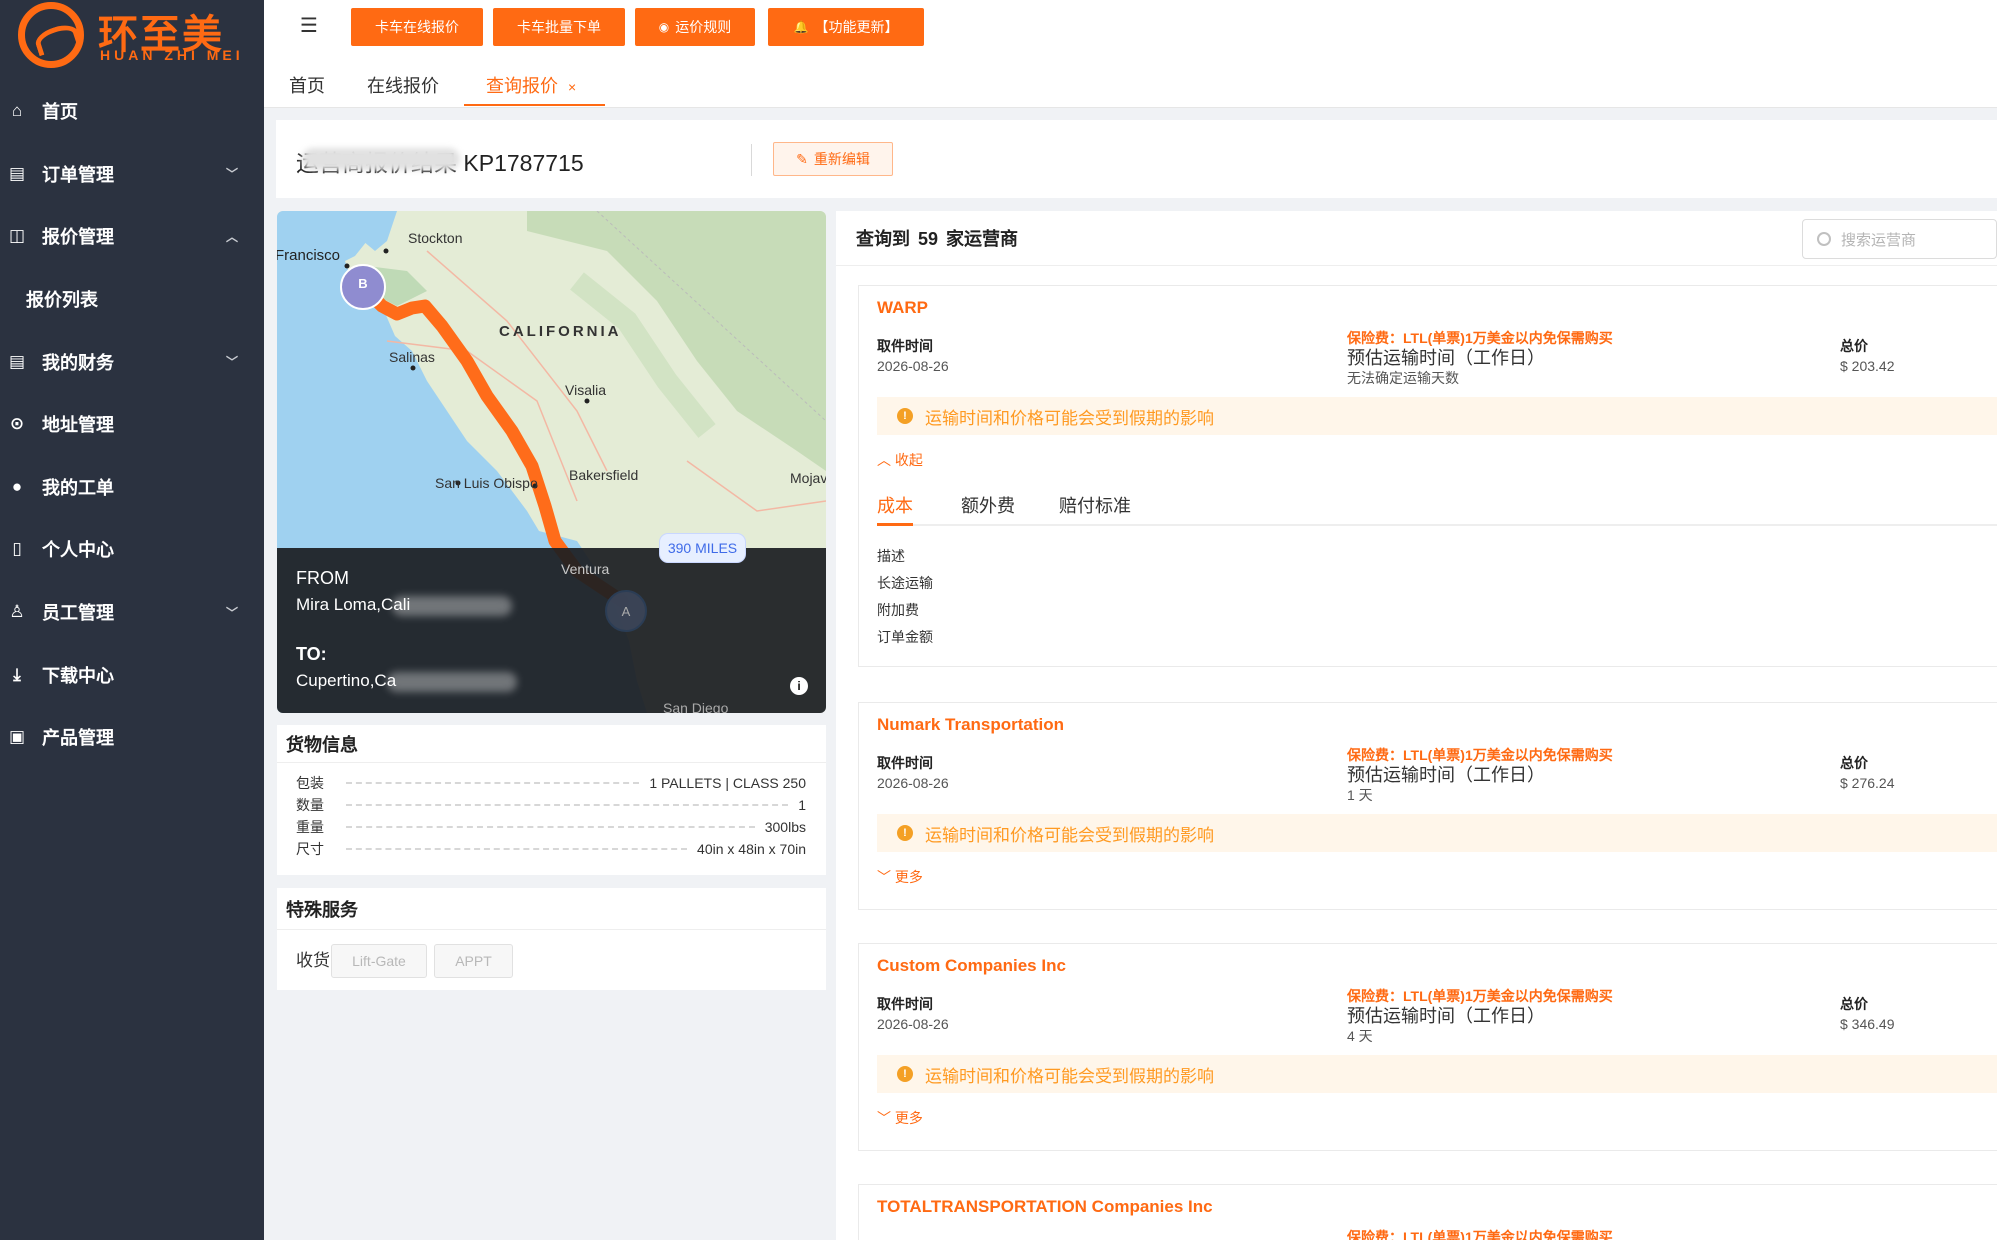 Image resolution: width=1997 pixels, height=1240 pixels. What do you see at coordinates (346, 680) in the screenshot?
I see `to-address: Cupertino,Ca` at bounding box center [346, 680].